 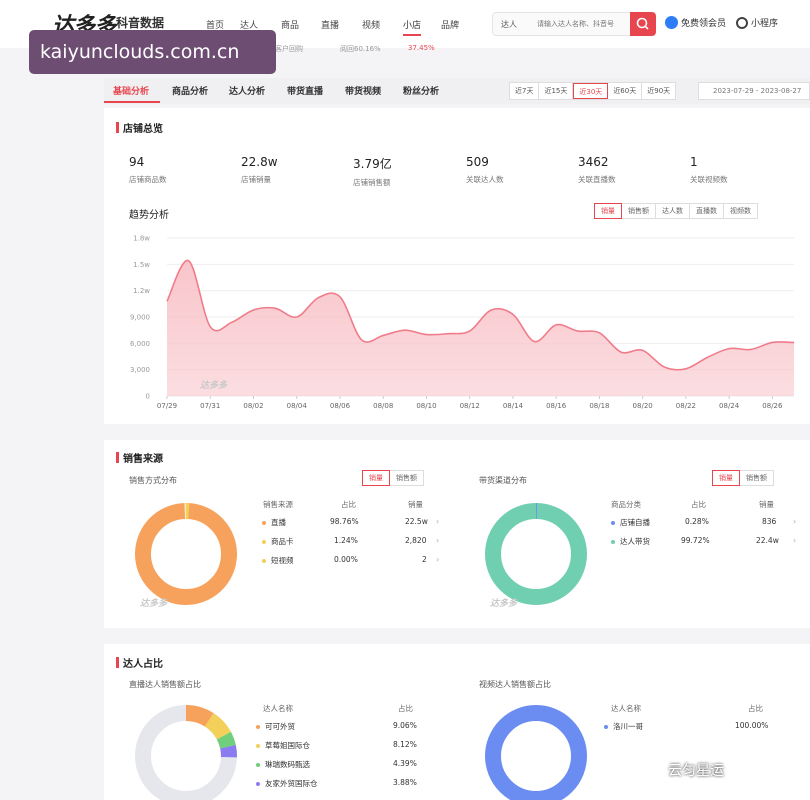 What do you see at coordinates (513, 406) in the screenshot?
I see `x-tick-label: 08/14` at bounding box center [513, 406].